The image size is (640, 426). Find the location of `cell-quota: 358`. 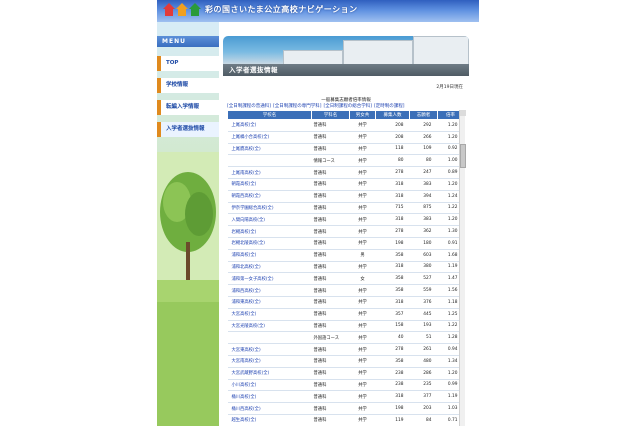

cell-quota: 358 is located at coordinates (392, 290).